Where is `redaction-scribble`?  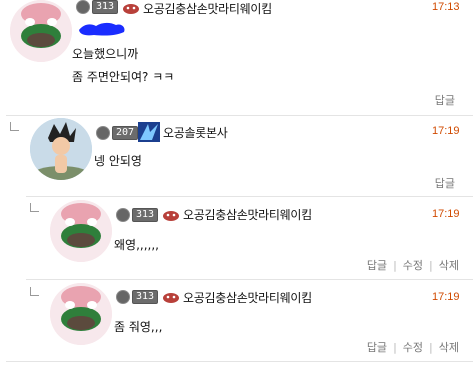 redaction-scribble is located at coordinates (102, 29).